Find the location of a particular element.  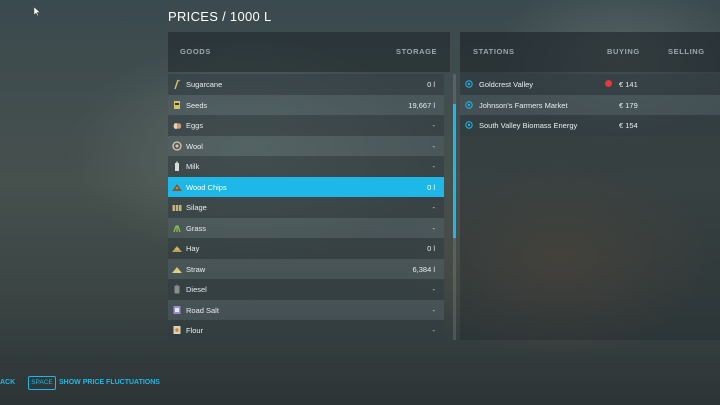

road-salt-icon is located at coordinates (177, 309).